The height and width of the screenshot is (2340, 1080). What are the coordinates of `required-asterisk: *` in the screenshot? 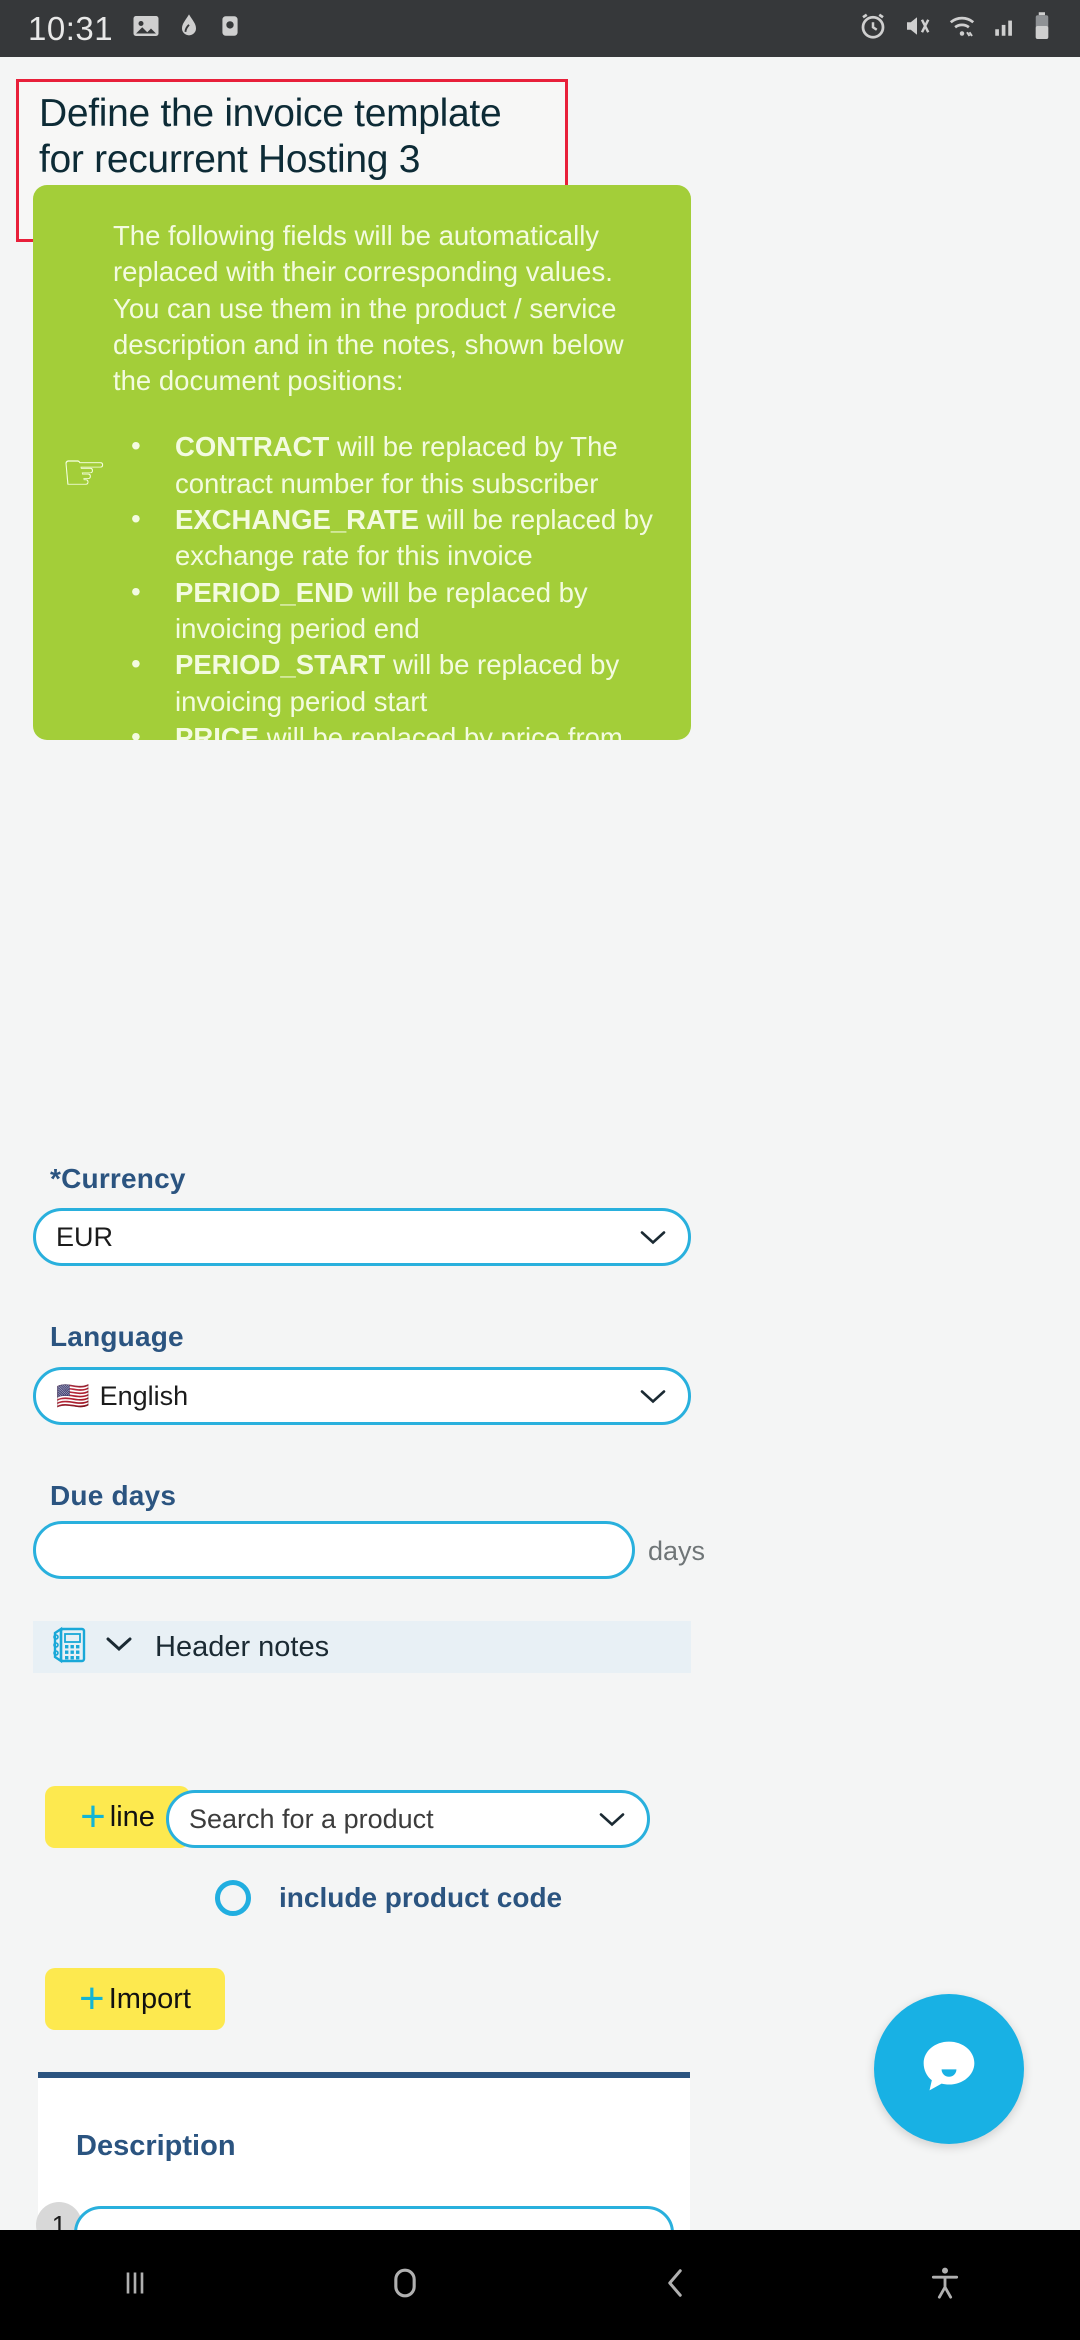 It's located at (56, 1178).